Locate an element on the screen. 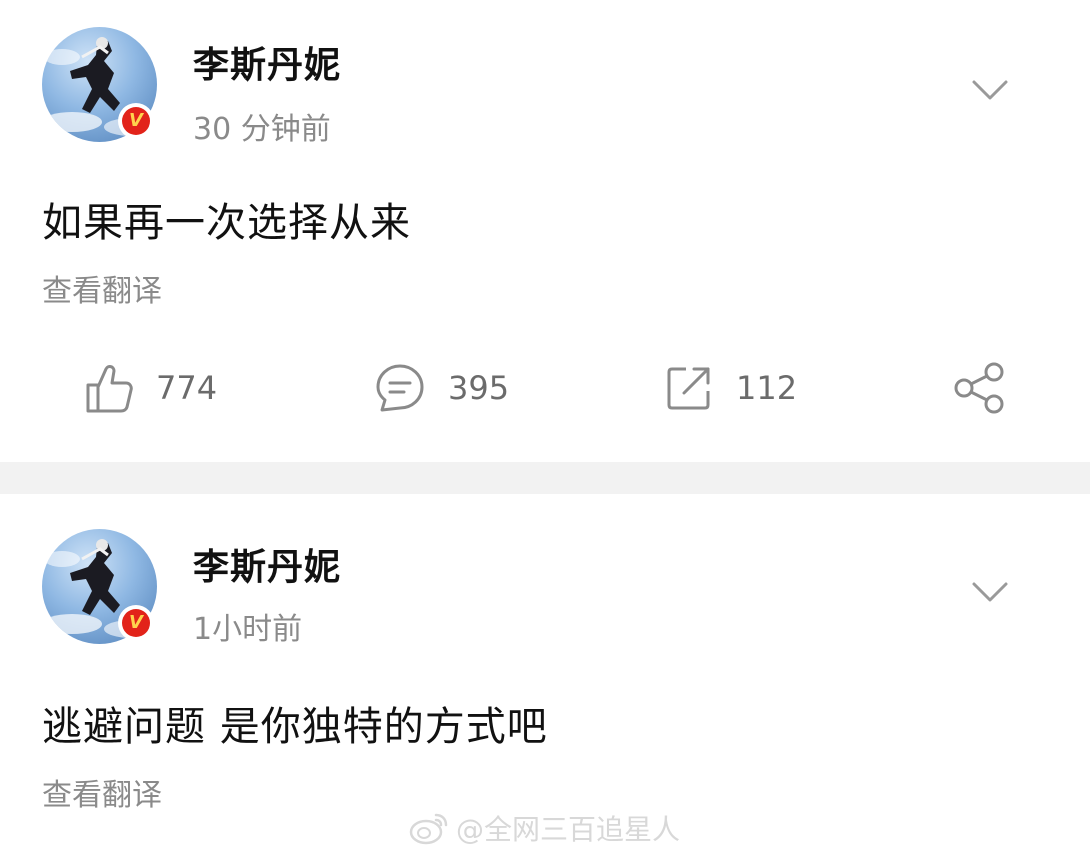 This screenshot has width=1090, height=851. repost-button: 112 is located at coordinates (730, 388).